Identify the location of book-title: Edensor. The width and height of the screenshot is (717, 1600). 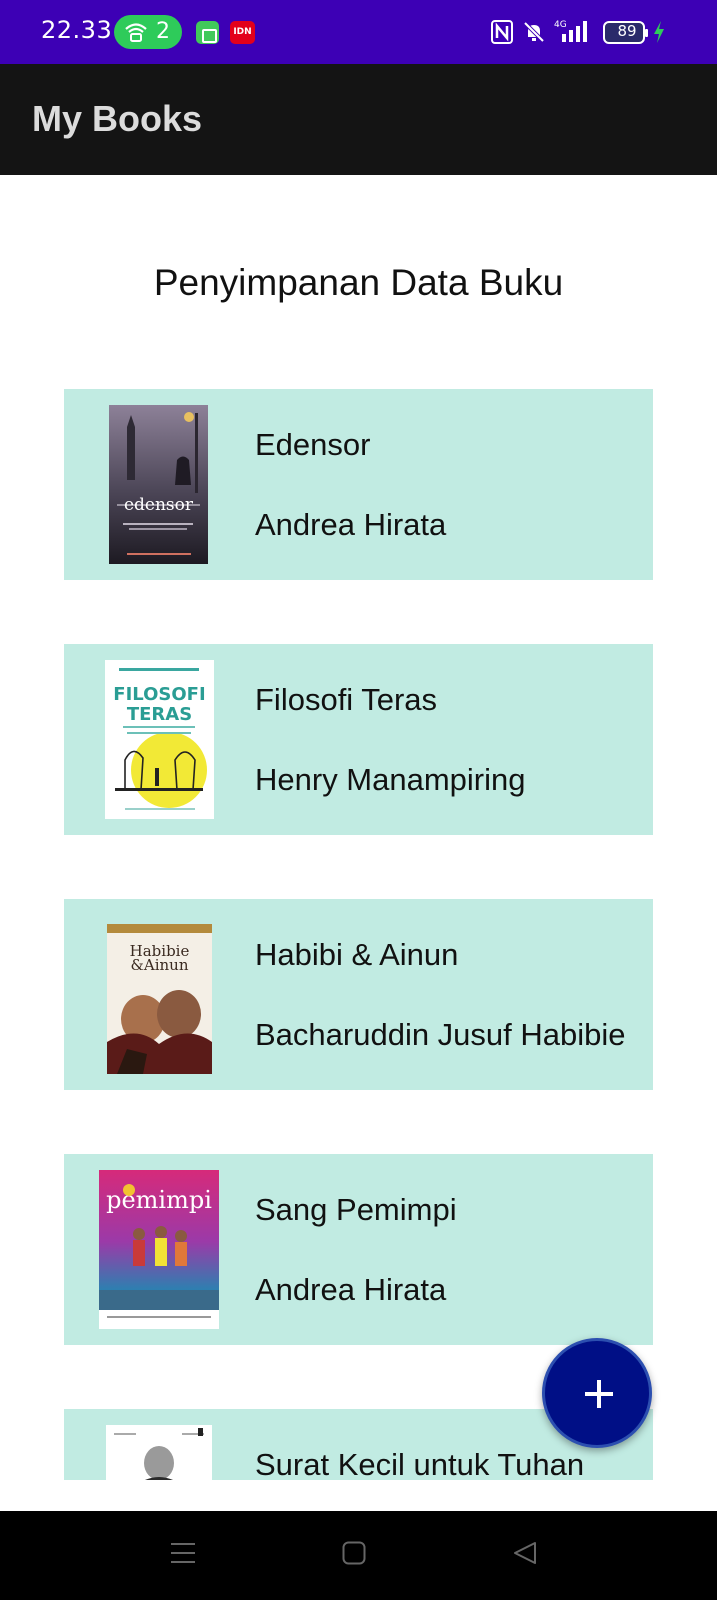
(313, 444).